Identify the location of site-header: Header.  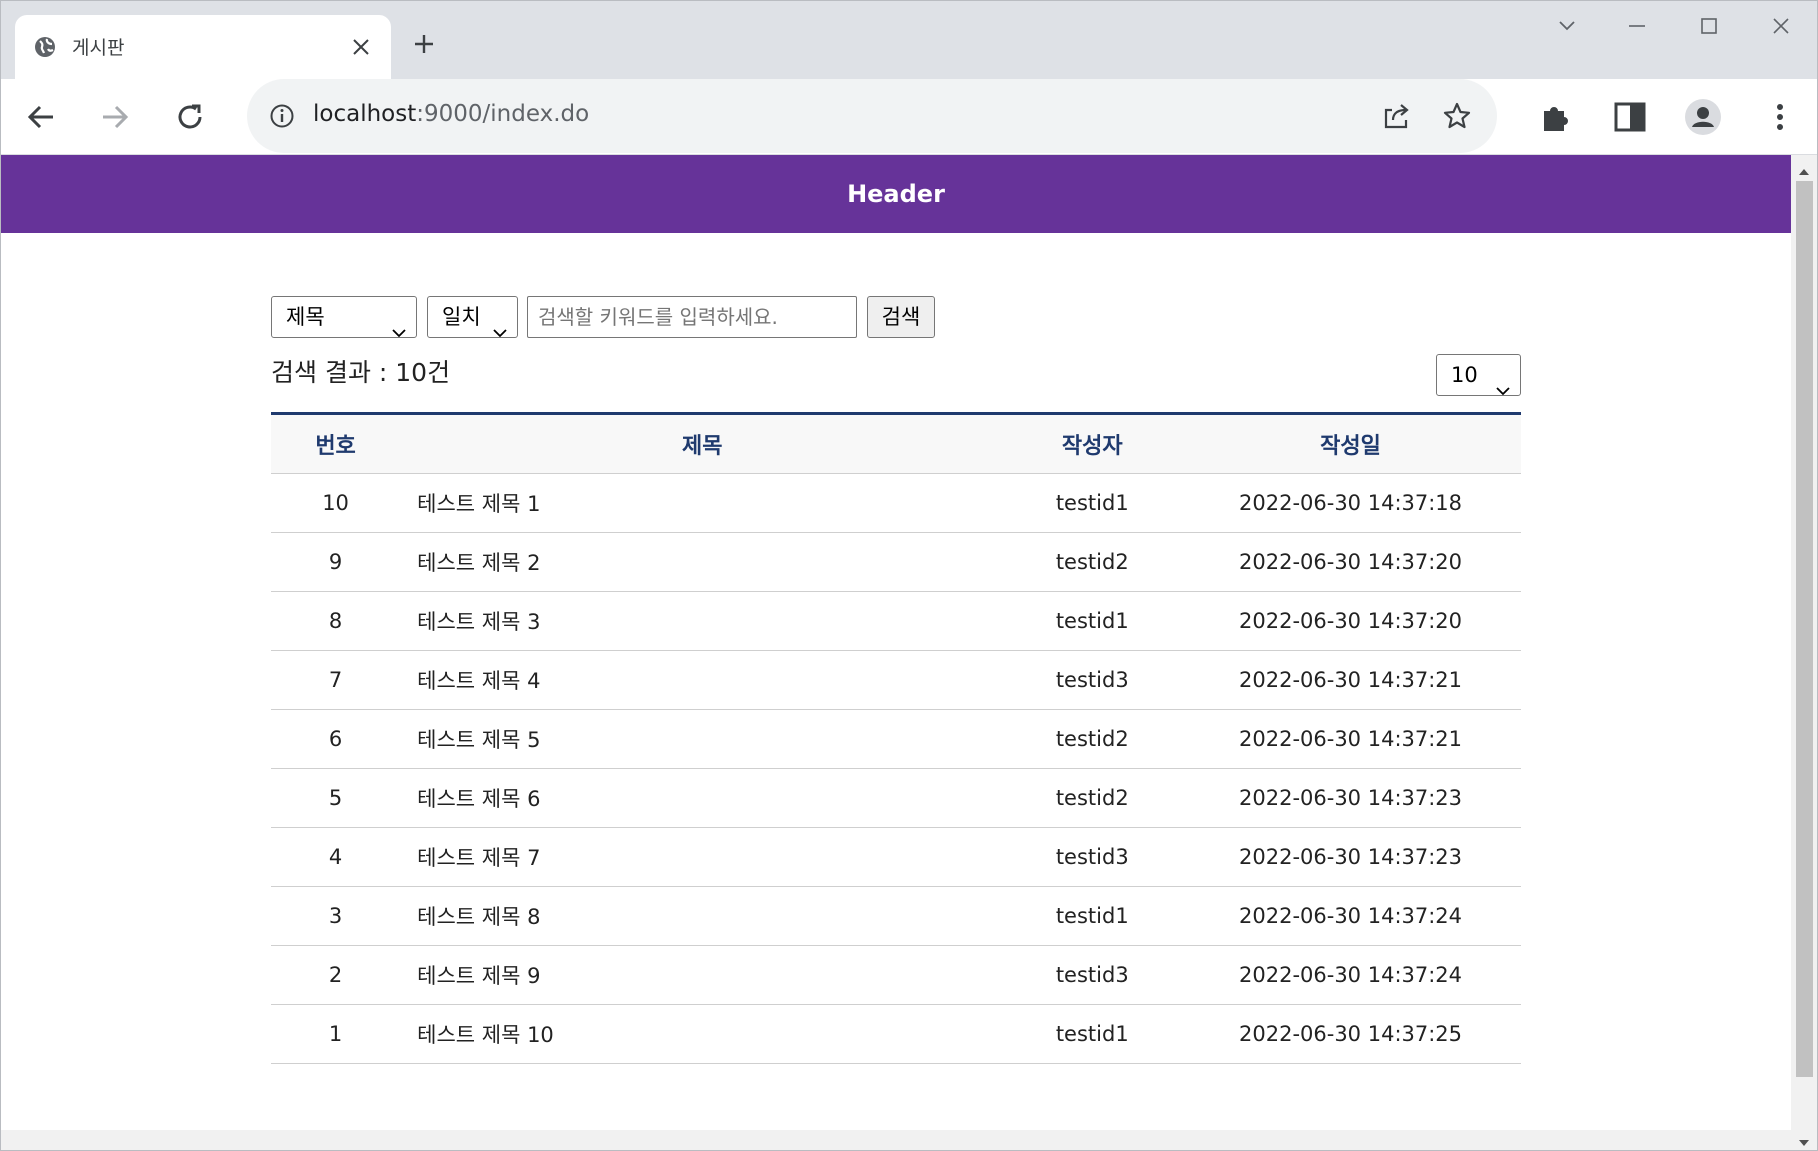
(896, 194).